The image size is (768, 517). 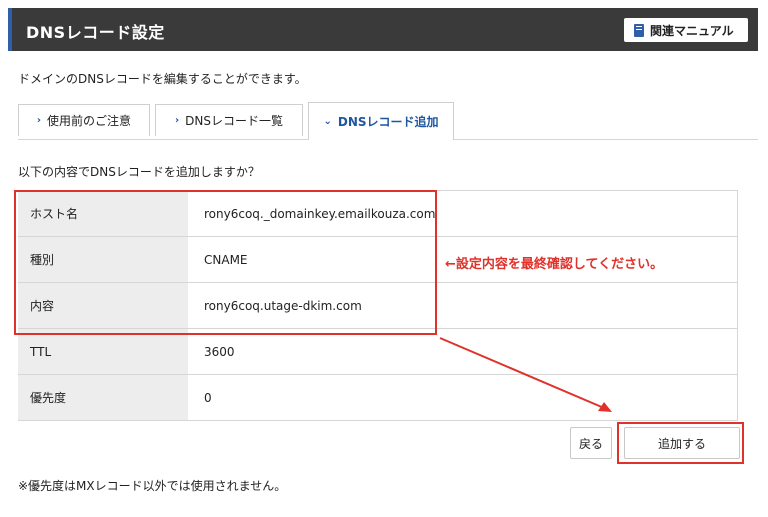 What do you see at coordinates (554, 264) in the screenshot?
I see `annotation-text: ←設定内容を最終確認してください。` at bounding box center [554, 264].